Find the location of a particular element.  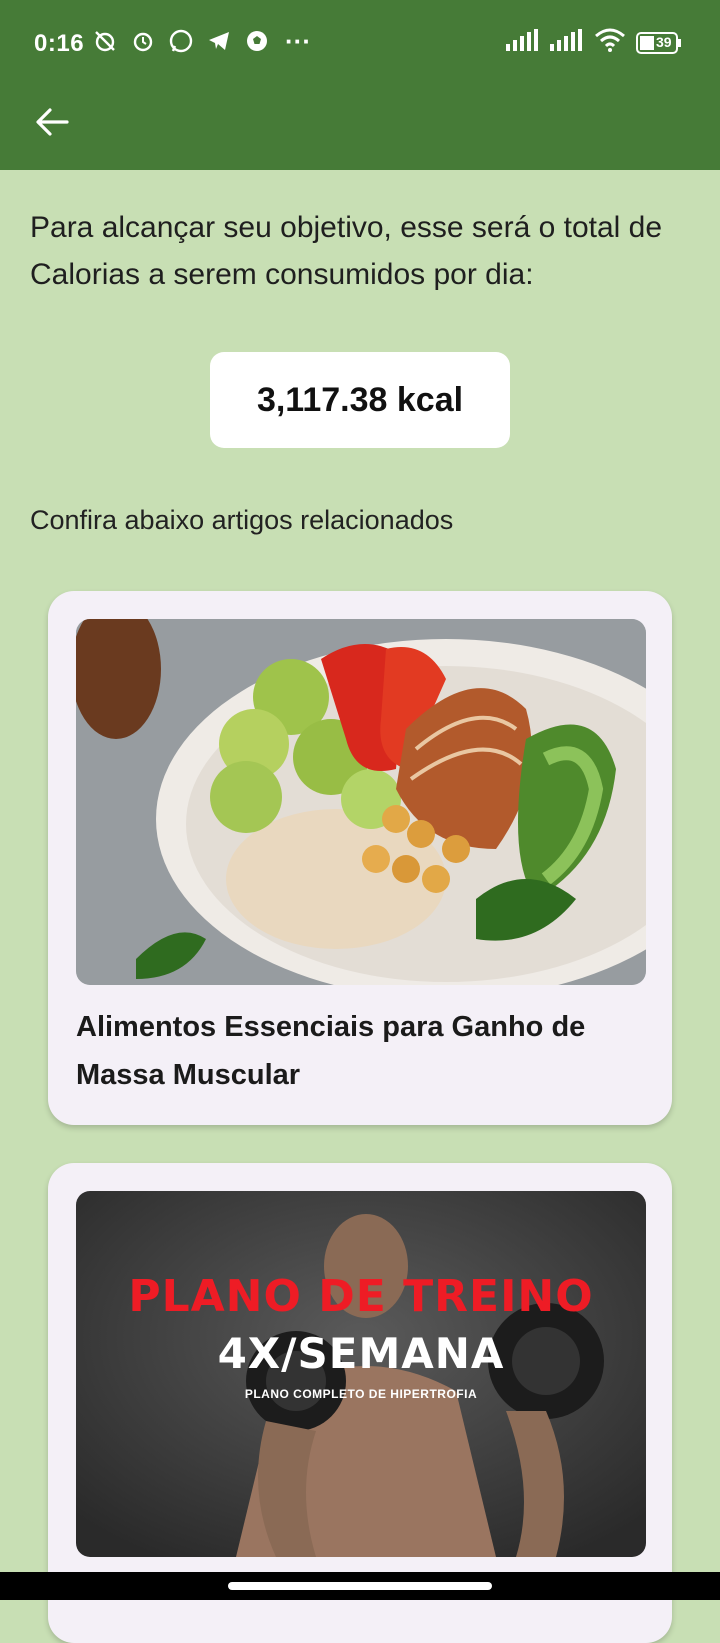

signal-icon is located at coordinates (523, 42).